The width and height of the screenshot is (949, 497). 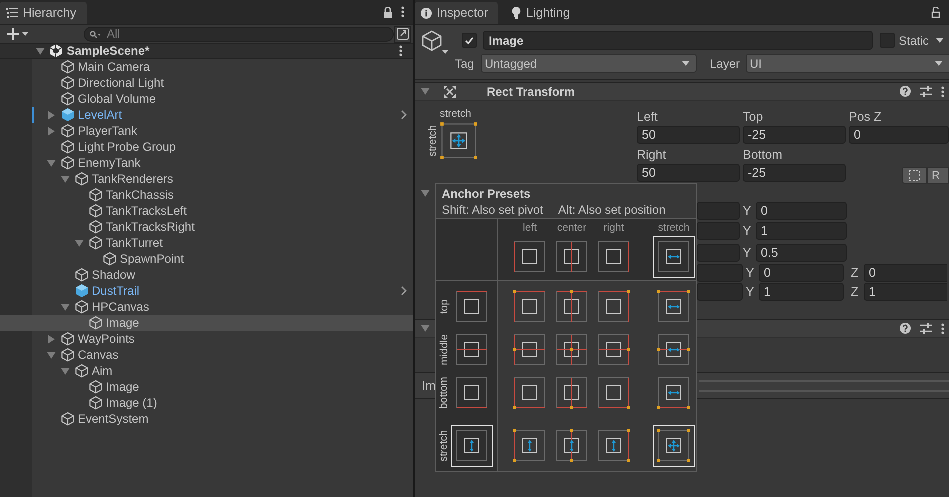 What do you see at coordinates (444, 306) in the screenshot?
I see `row-label: top` at bounding box center [444, 306].